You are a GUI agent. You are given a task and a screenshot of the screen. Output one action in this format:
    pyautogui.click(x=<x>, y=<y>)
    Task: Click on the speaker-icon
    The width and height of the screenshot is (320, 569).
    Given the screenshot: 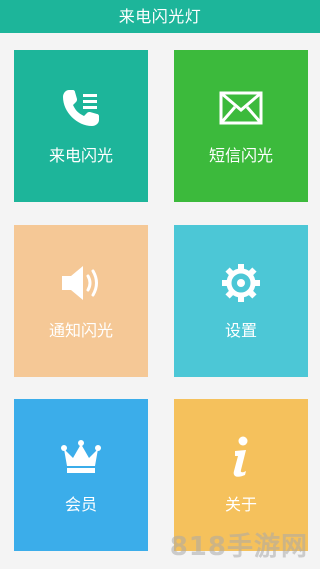 What is the action you would take?
    pyautogui.click(x=81, y=283)
    